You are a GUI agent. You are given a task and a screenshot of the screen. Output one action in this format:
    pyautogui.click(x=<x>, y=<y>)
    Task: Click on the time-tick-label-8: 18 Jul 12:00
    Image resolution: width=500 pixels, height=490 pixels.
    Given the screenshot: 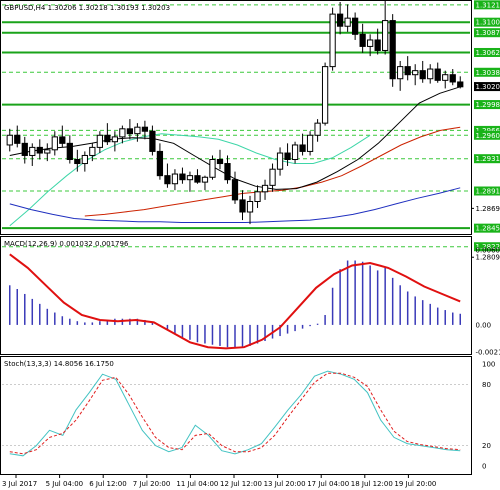 What is the action you would take?
    pyautogui.click(x=372, y=484)
    